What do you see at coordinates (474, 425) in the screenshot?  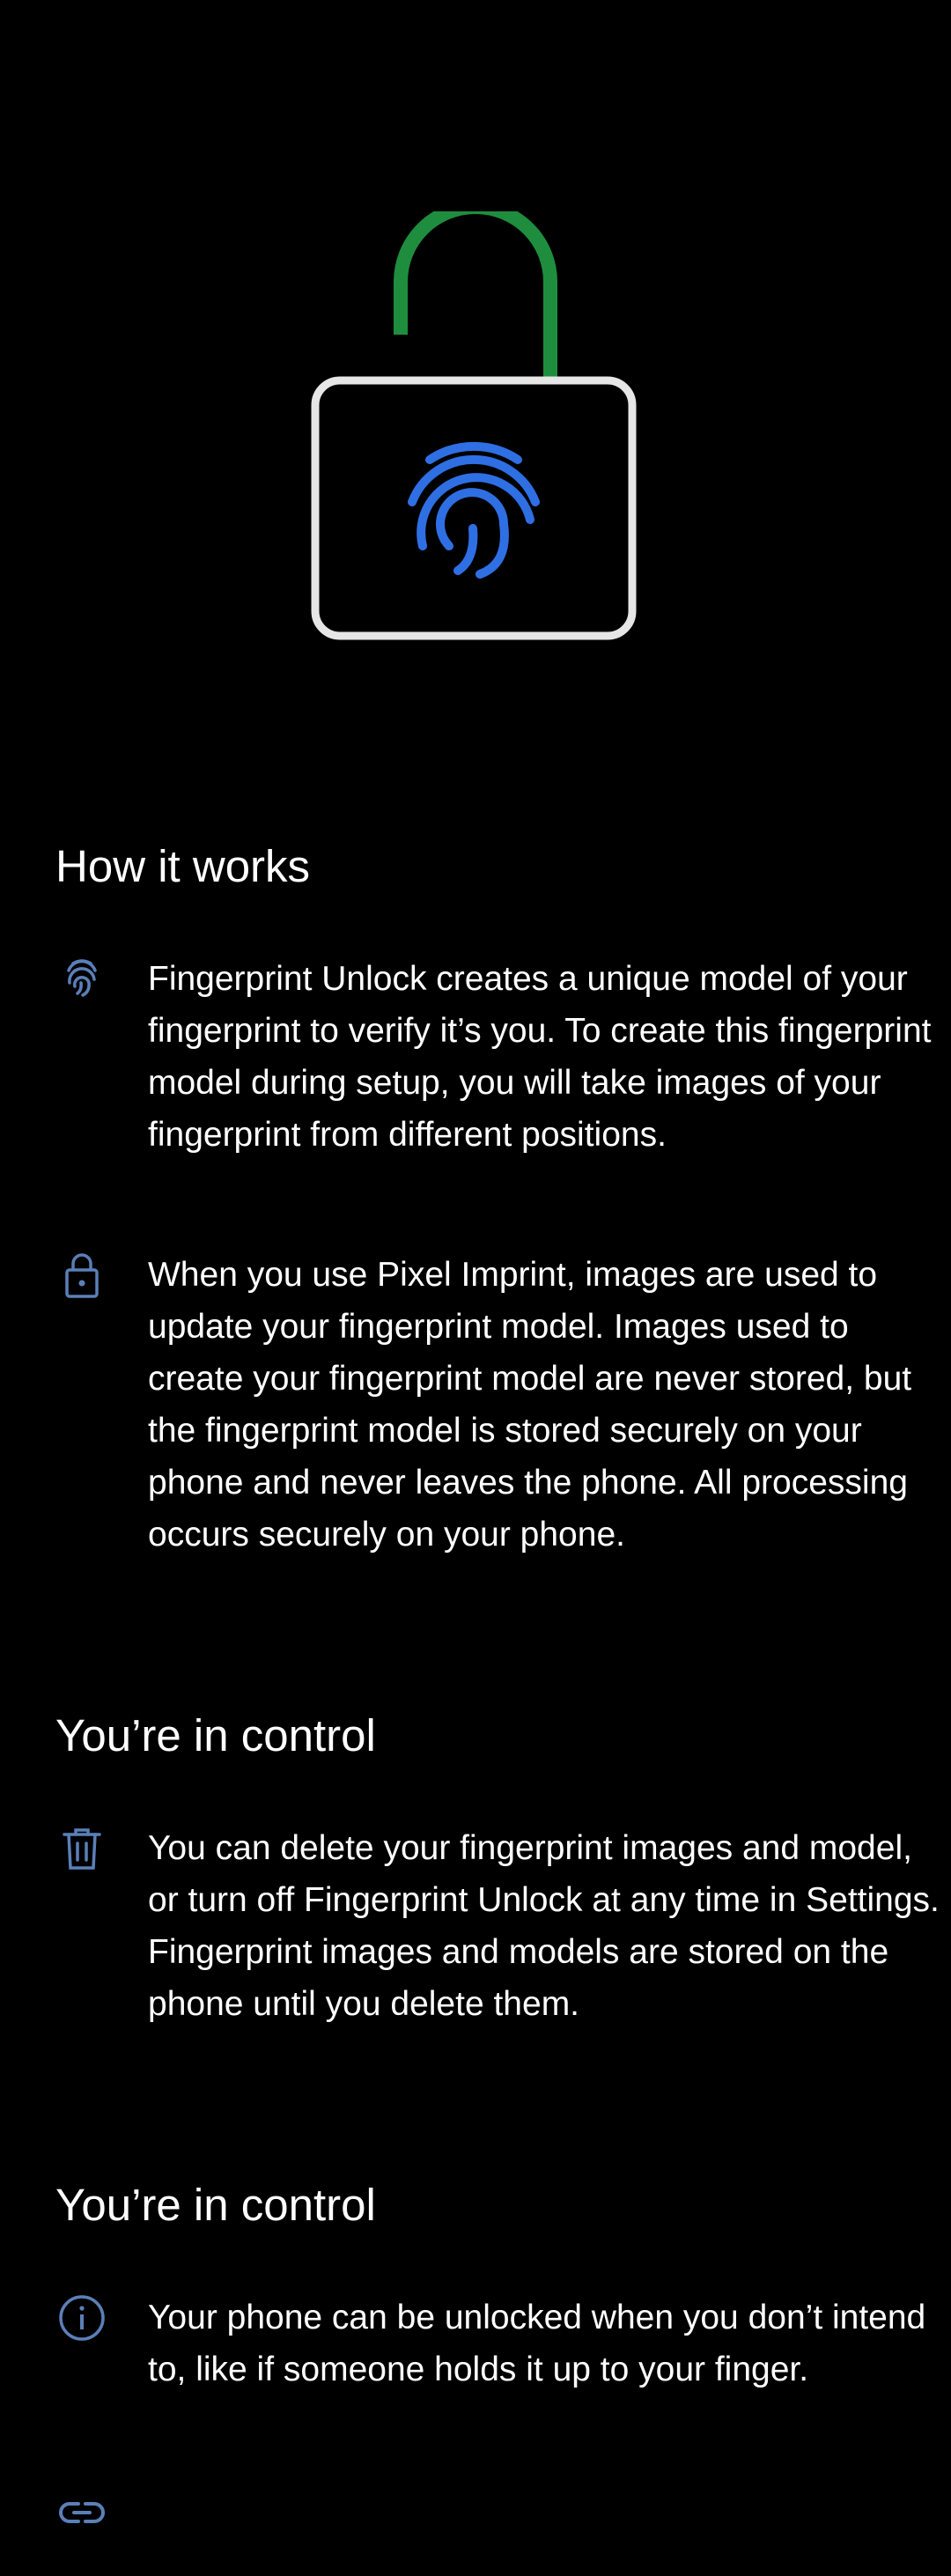 I see `lock-open-fingerprint-icon` at bounding box center [474, 425].